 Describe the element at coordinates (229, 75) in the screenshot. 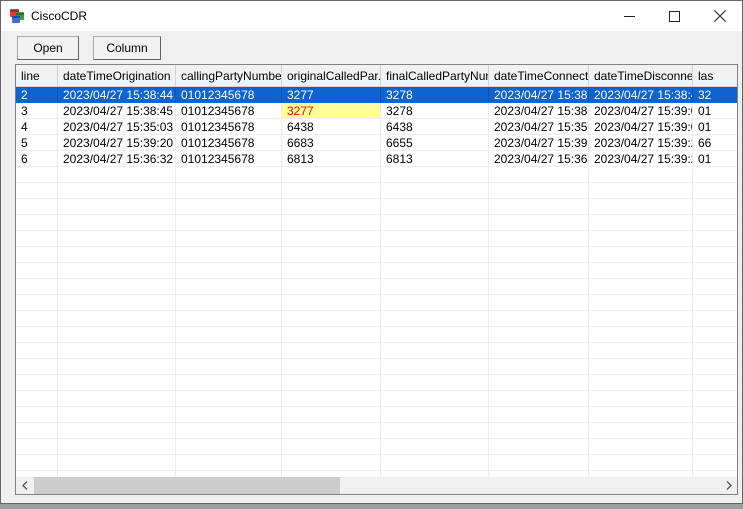

I see `column-header: callingPartyNumber` at that location.